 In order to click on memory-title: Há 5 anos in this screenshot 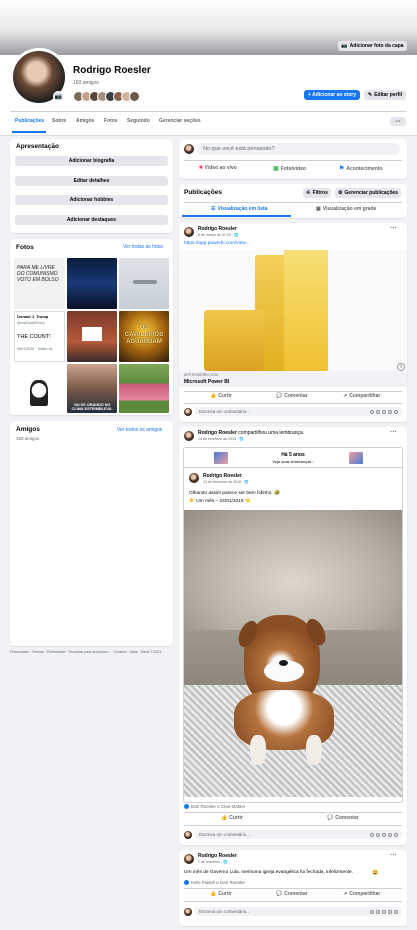, I will do `click(293, 455)`.